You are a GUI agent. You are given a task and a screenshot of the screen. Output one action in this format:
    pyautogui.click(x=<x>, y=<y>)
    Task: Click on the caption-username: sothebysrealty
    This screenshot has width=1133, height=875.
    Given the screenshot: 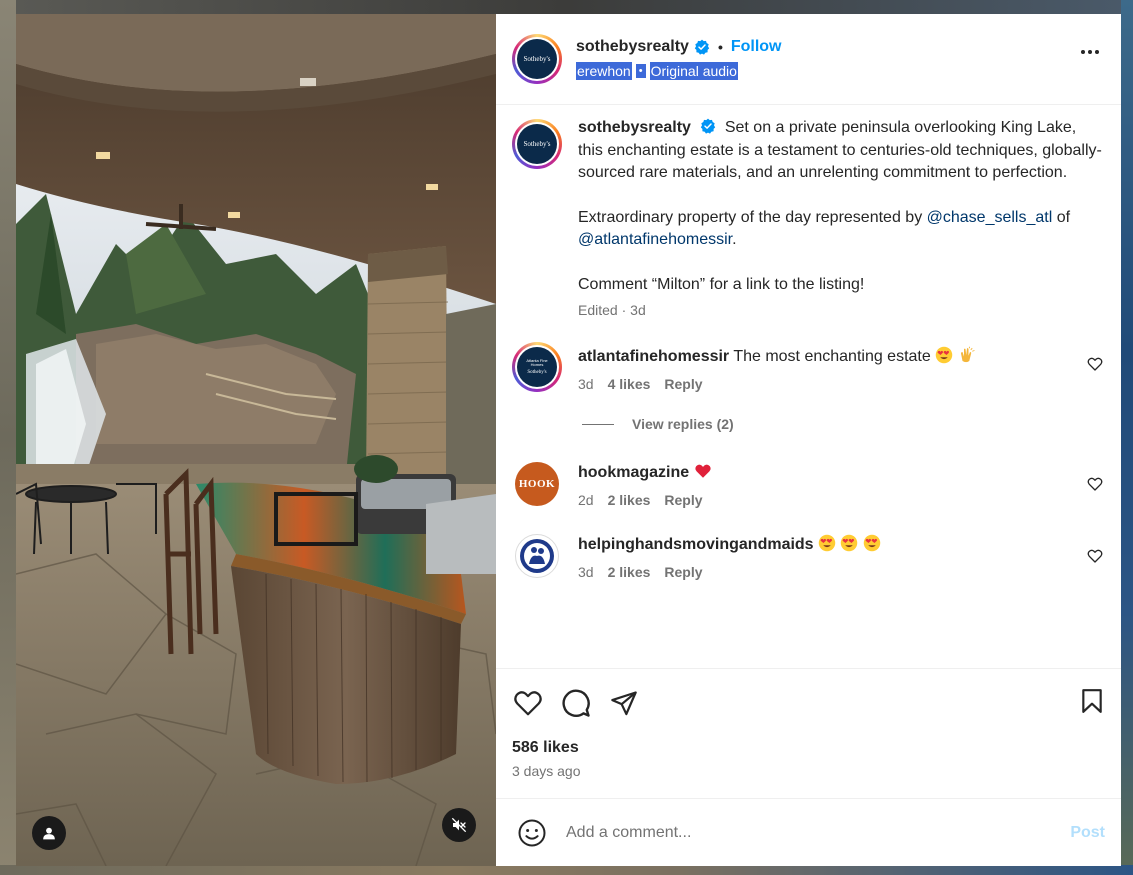 What is the action you would take?
    pyautogui.click(x=634, y=127)
    